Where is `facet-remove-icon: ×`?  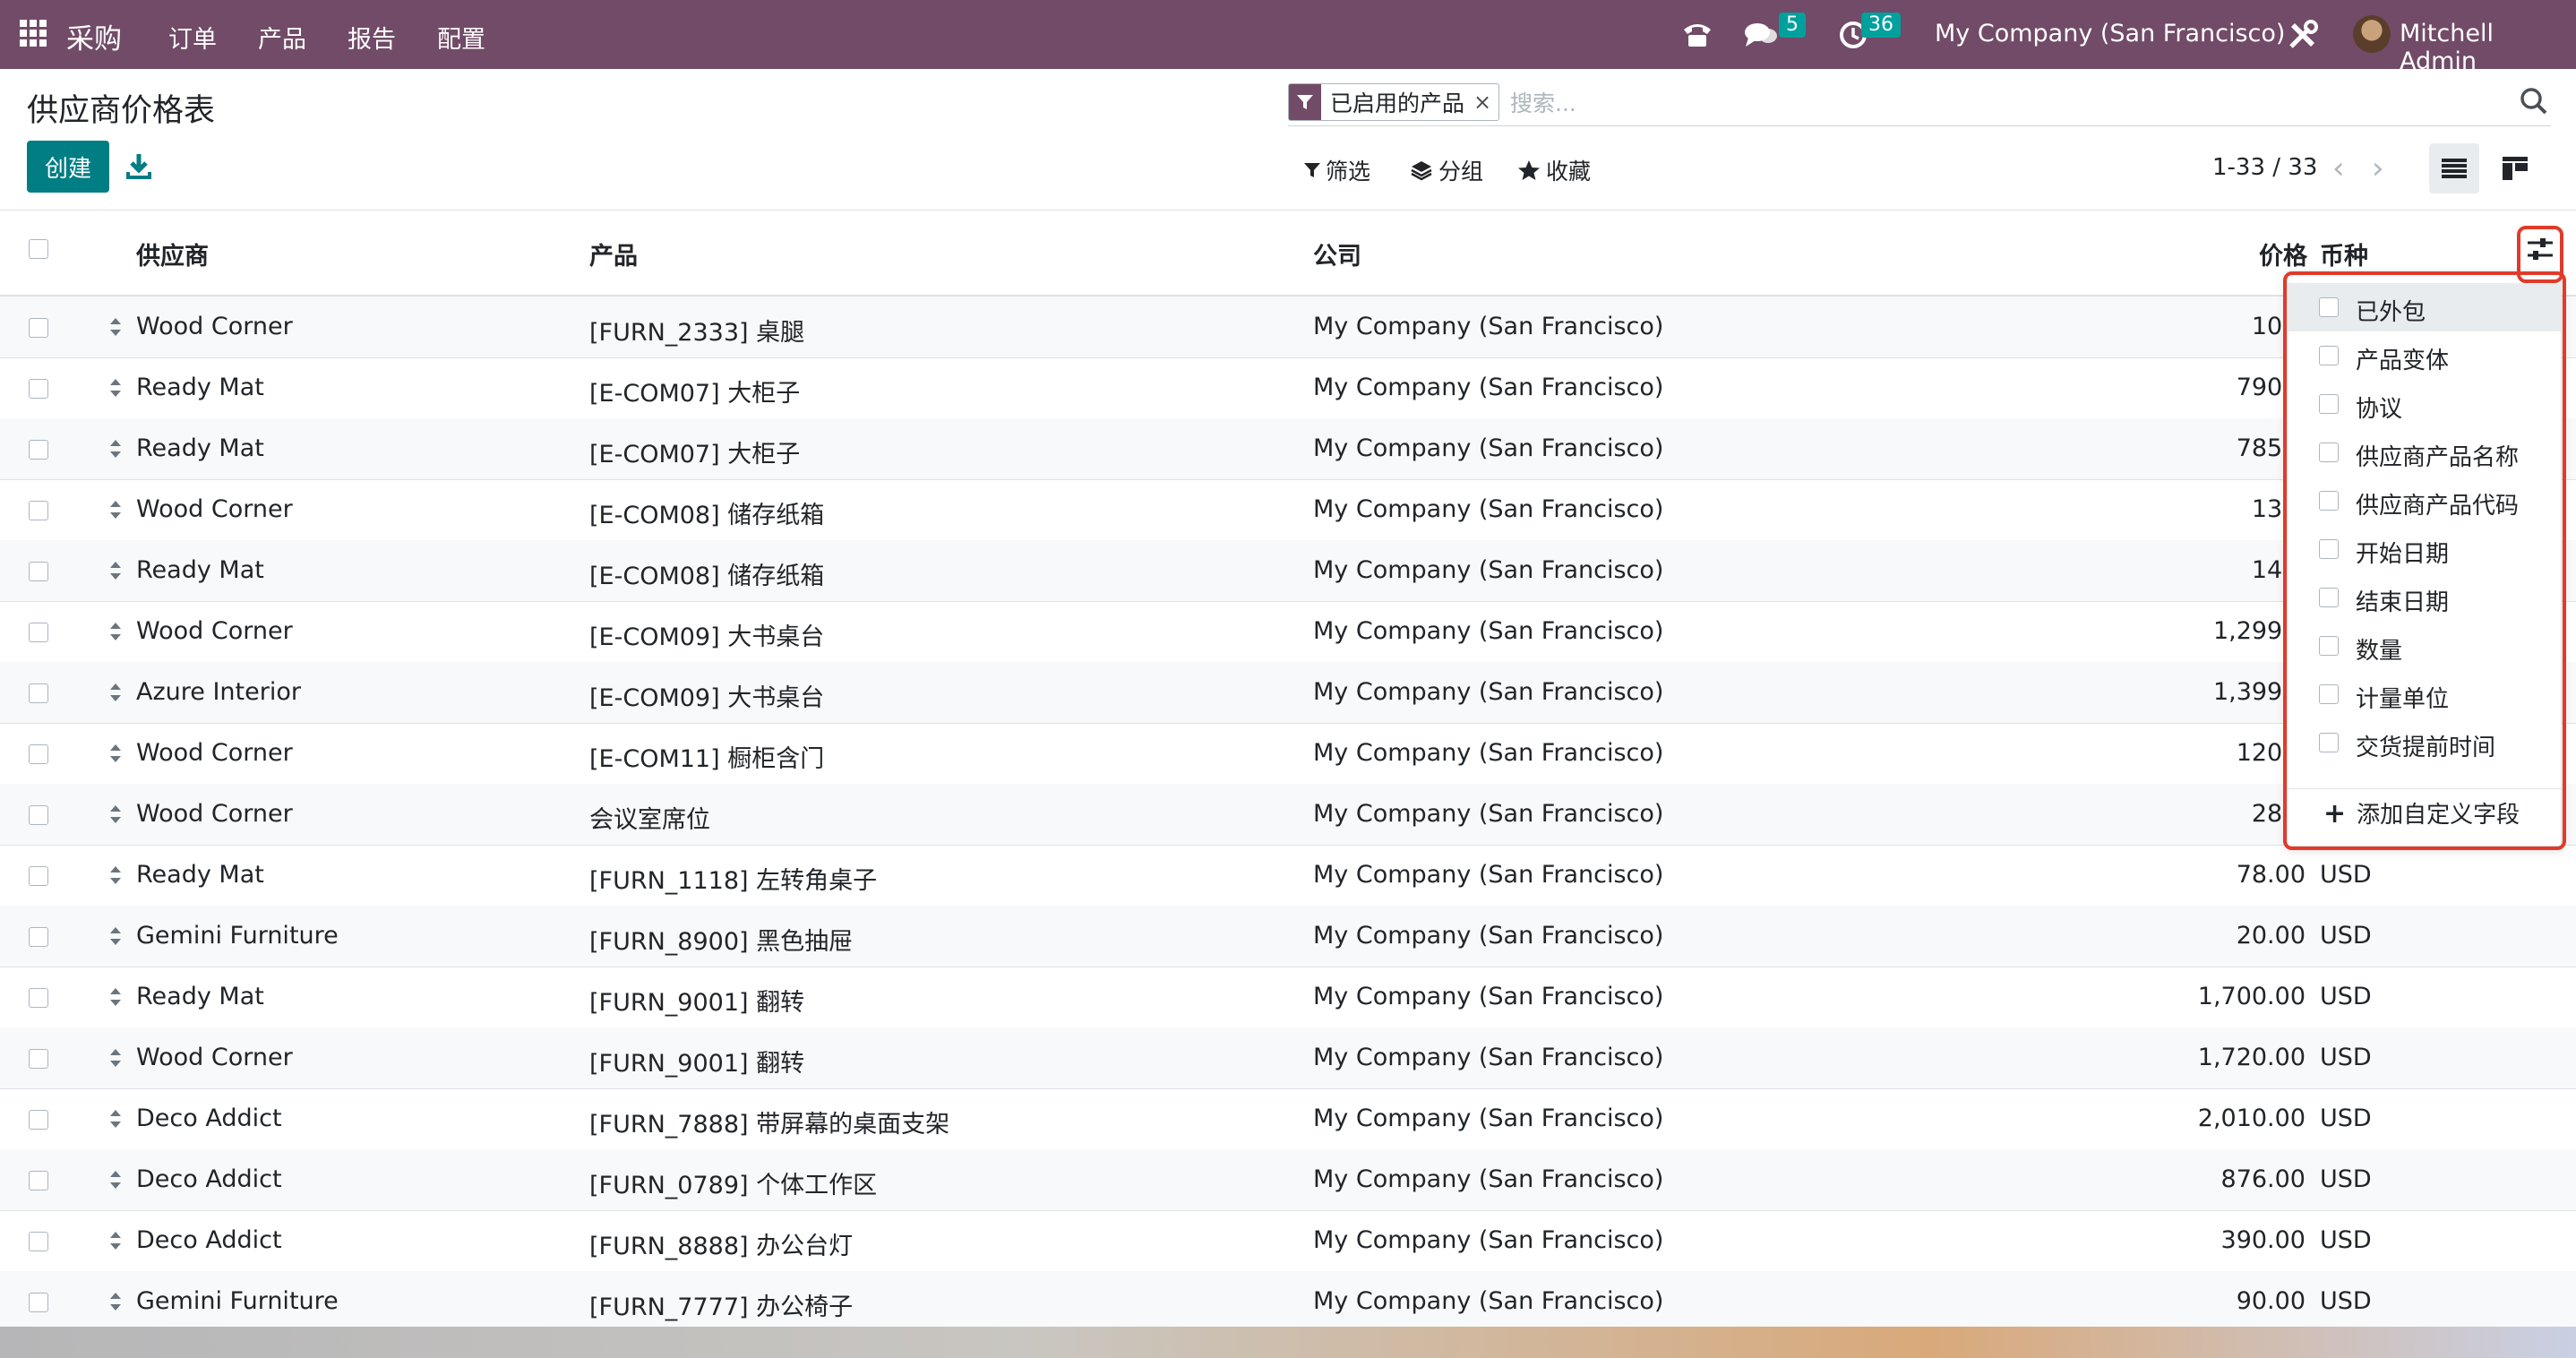 facet-remove-icon: × is located at coordinates (1485, 103).